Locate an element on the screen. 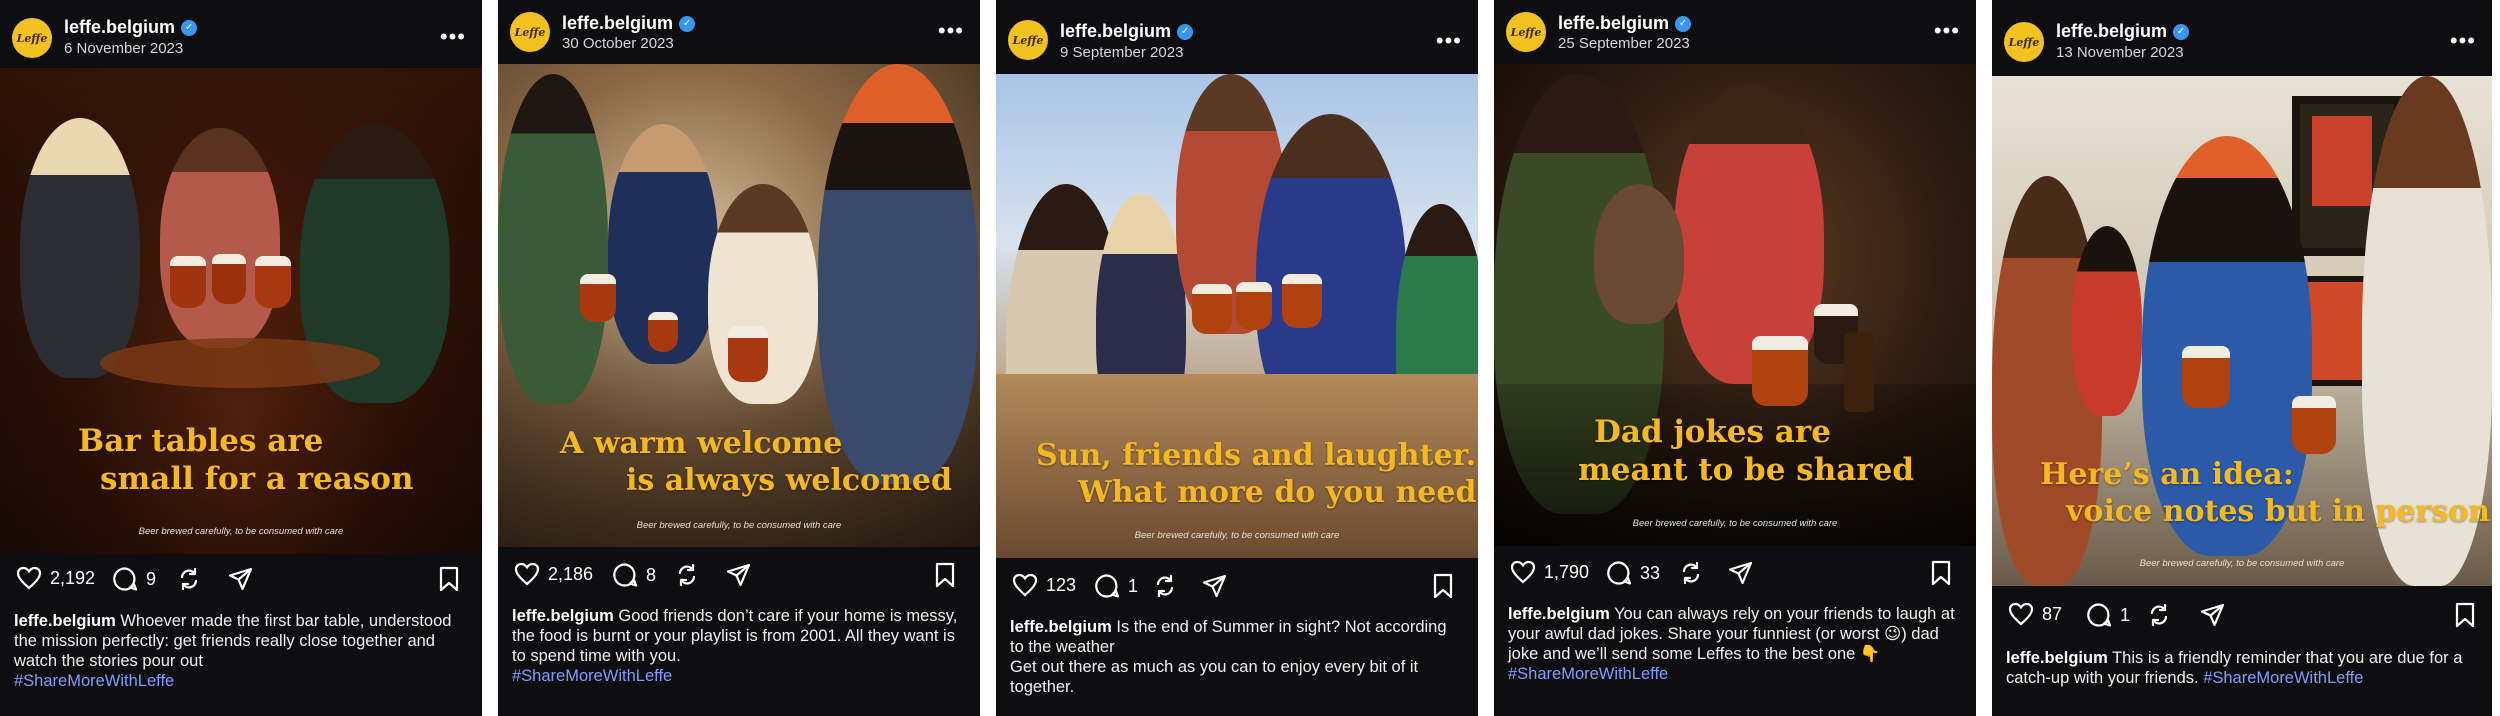 The height and width of the screenshot is (716, 2500). headline-line-1: Dad jokes are is located at coordinates (1712, 432).